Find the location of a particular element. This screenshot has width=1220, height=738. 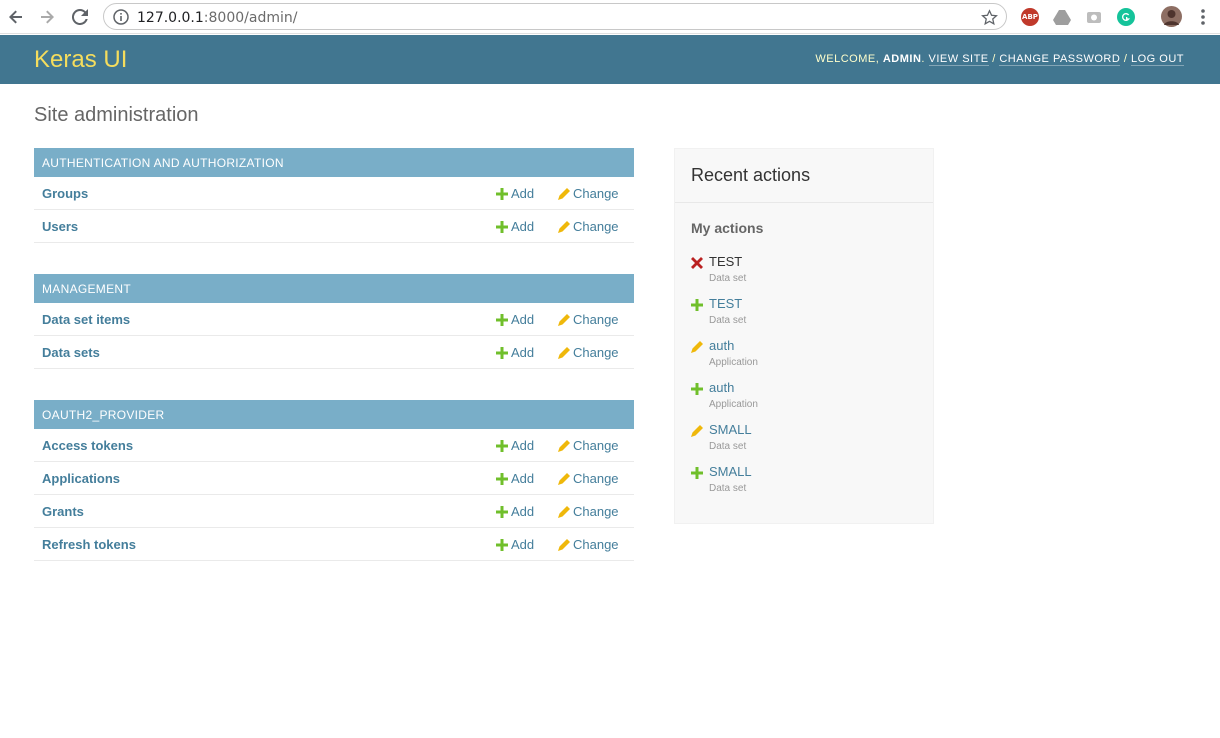

browser-toolbar: 127.0.0.1:8000/admin/ ABP is located at coordinates (610, 17).